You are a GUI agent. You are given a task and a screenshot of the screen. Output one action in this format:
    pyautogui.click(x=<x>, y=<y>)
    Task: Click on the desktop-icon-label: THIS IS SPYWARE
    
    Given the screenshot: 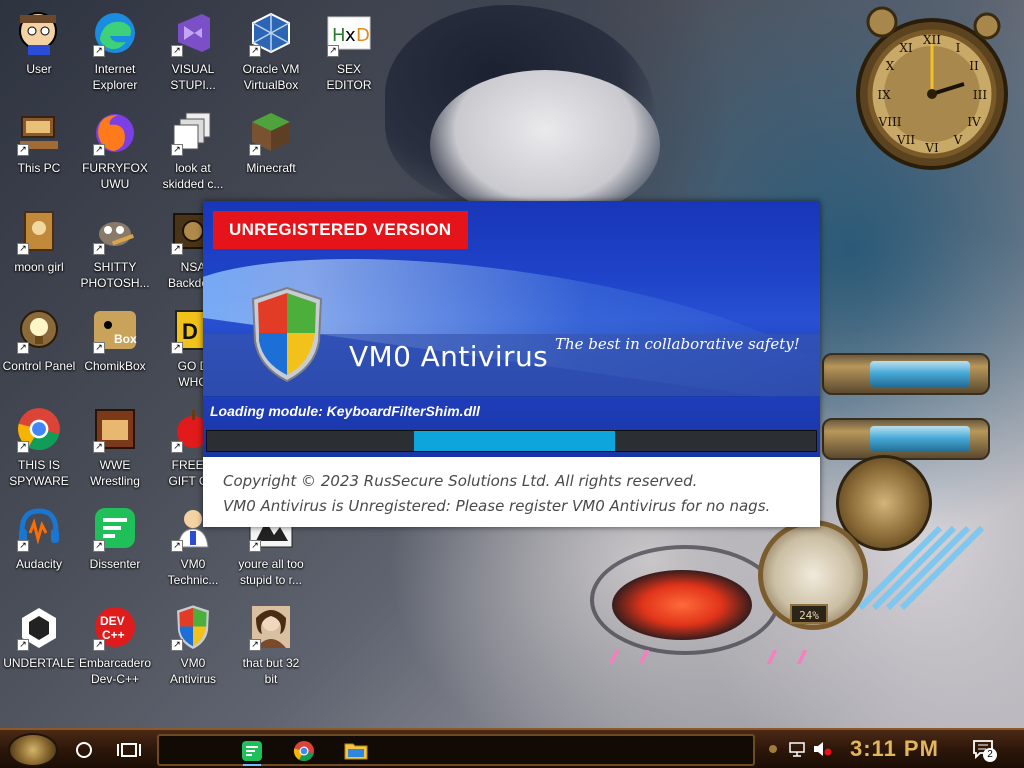 What is the action you would take?
    pyautogui.click(x=39, y=473)
    